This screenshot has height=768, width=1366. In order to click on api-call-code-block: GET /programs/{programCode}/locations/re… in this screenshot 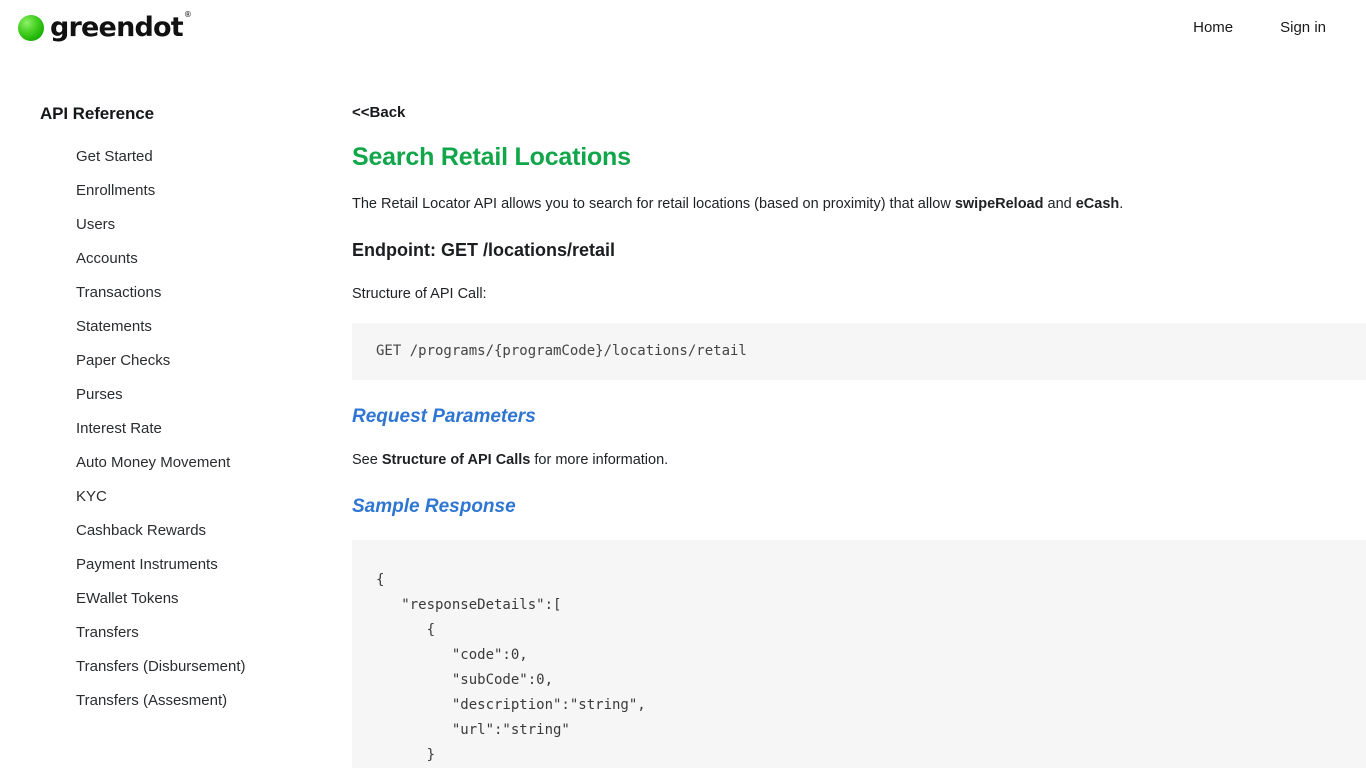, I will do `click(859, 351)`.